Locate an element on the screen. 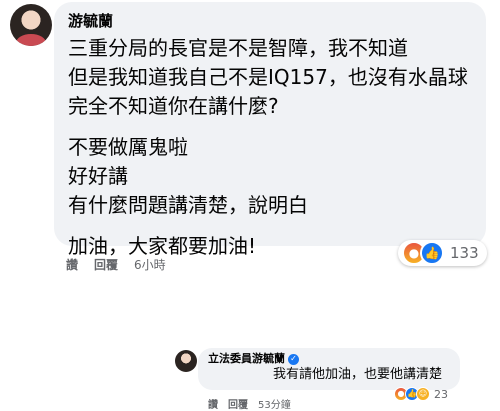 This screenshot has height=411, width=500. reply-reaction-count: 23 is located at coordinates (441, 394).